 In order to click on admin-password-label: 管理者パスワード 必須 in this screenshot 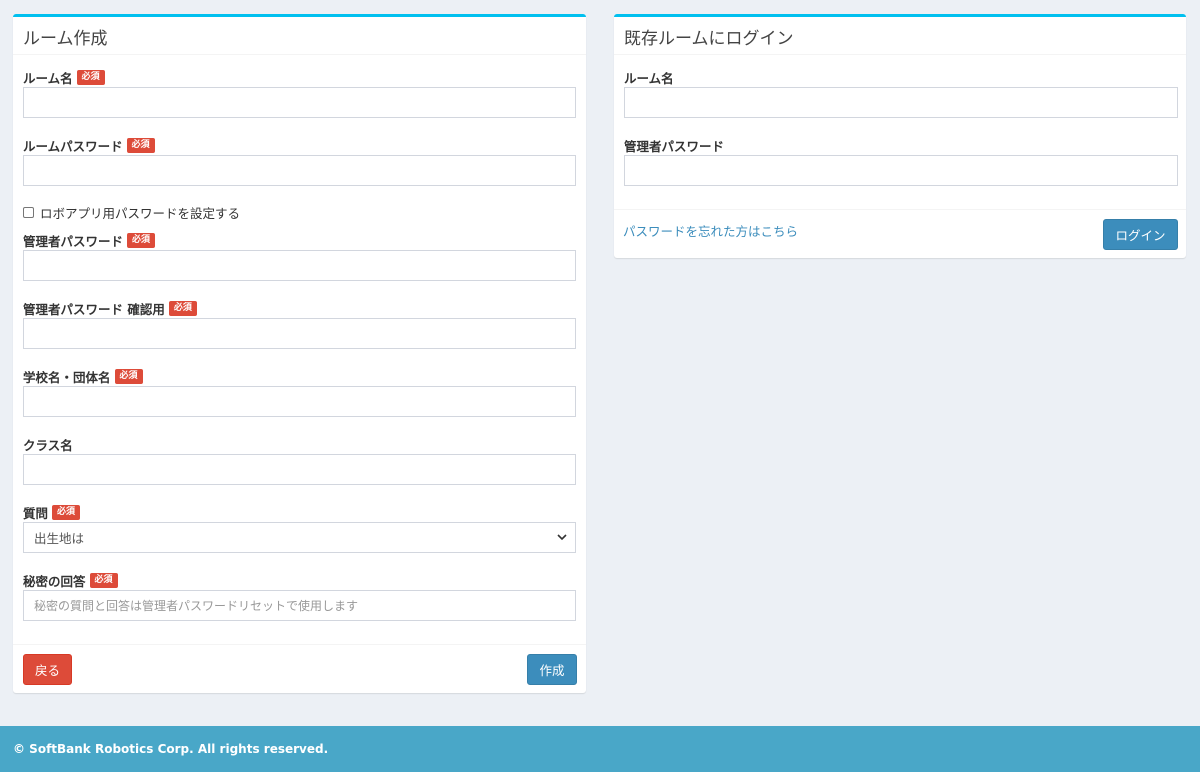, I will do `click(89, 240)`.